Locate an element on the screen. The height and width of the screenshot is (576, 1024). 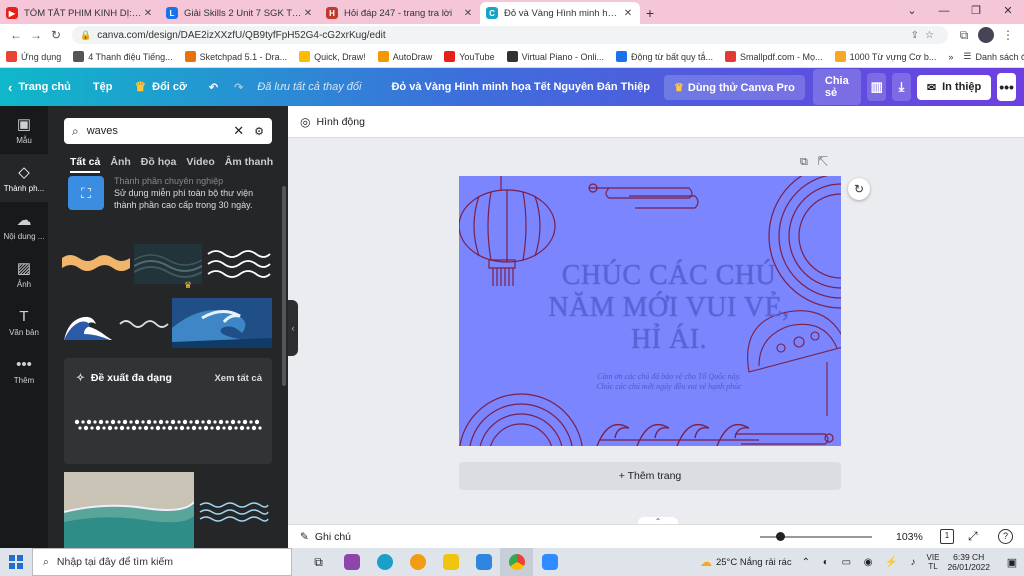
chrome-icon is located at coordinates (516, 562).